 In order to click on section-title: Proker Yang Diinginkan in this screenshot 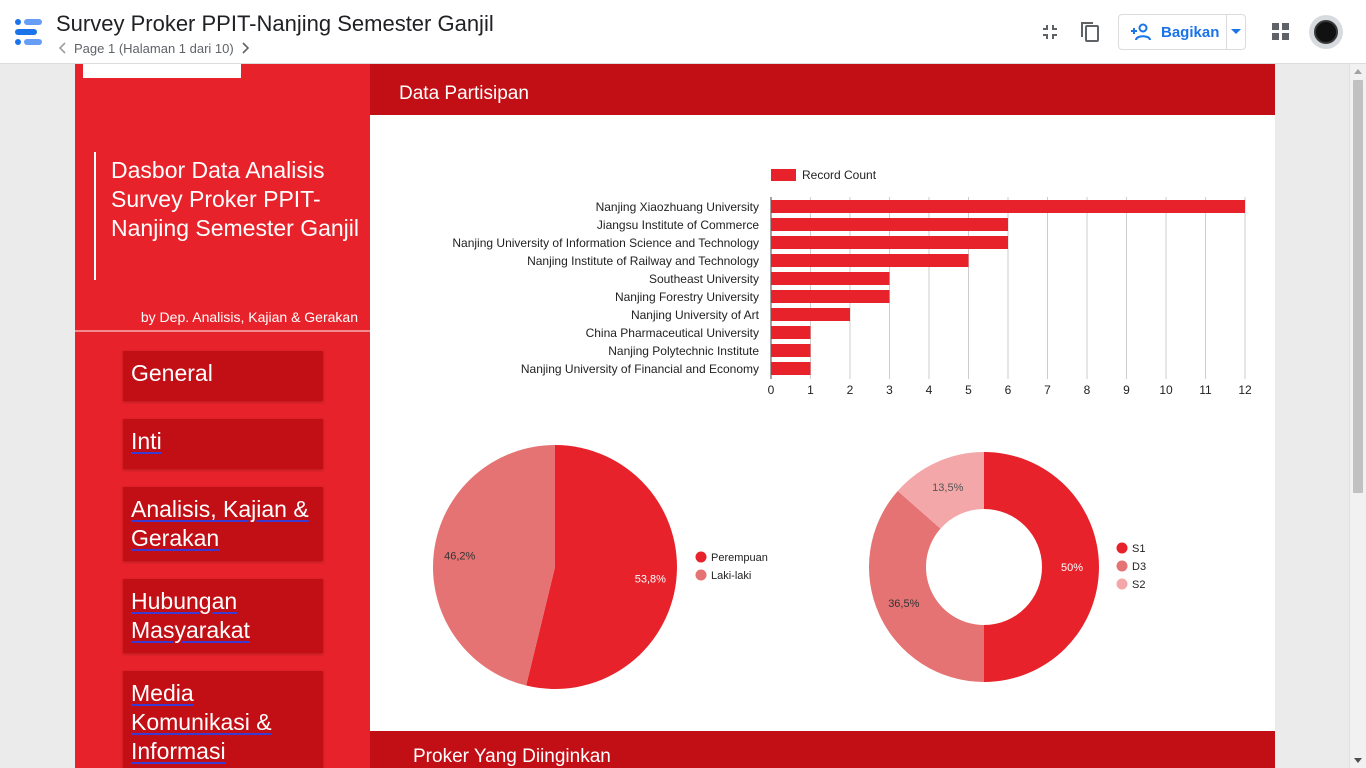, I will do `click(512, 756)`.